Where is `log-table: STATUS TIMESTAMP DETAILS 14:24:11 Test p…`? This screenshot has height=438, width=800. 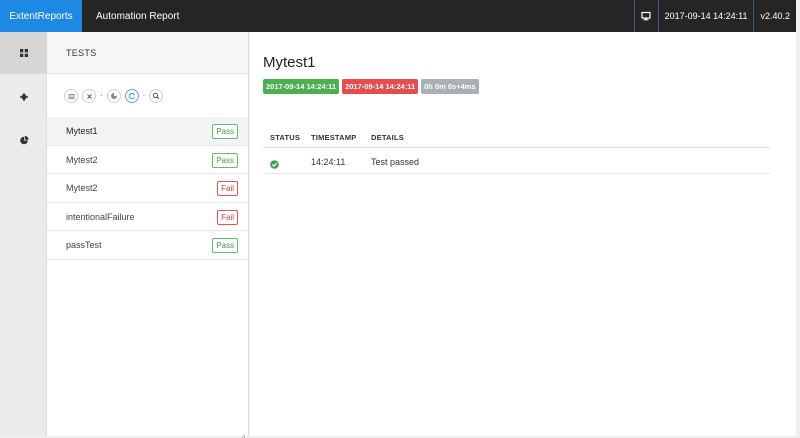 log-table: STATUS TIMESTAMP DETAILS 14:24:11 Test p… is located at coordinates (516, 150).